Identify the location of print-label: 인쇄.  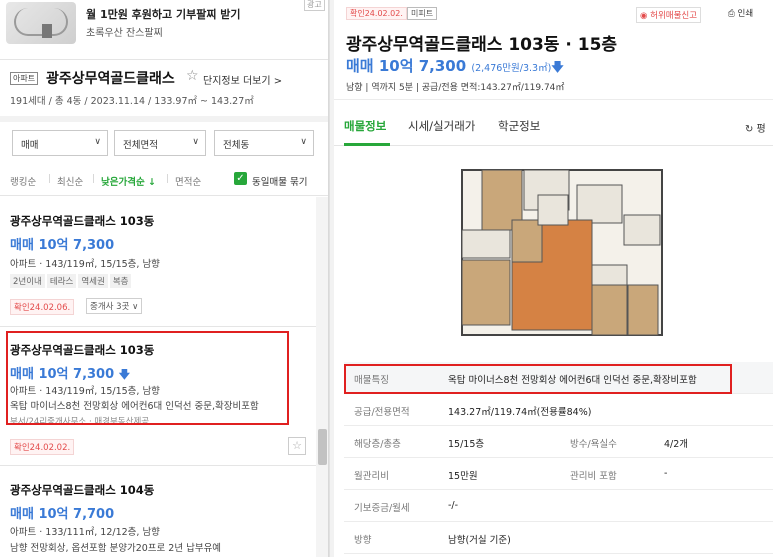
(745, 14).